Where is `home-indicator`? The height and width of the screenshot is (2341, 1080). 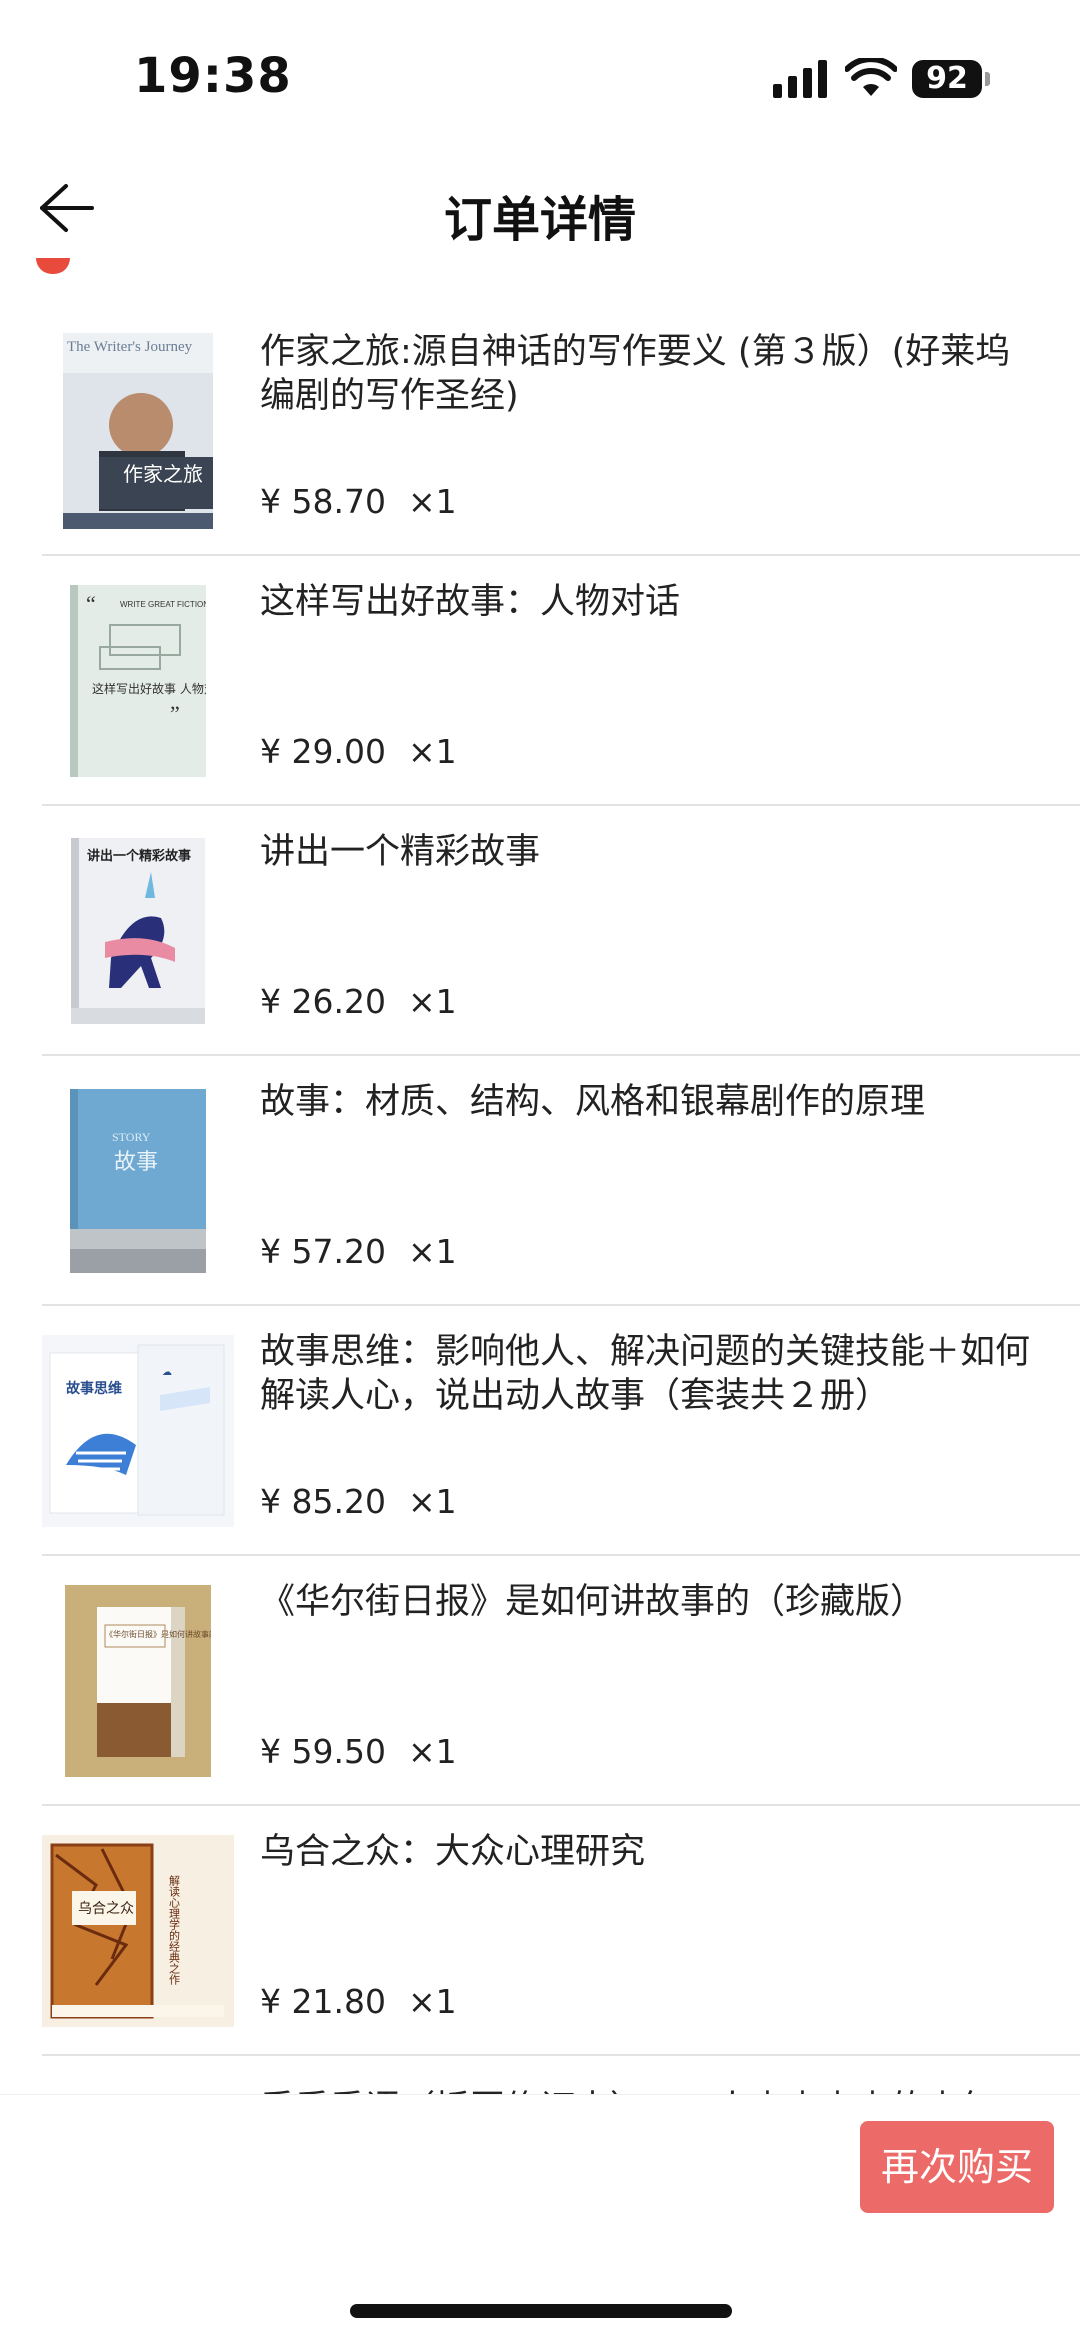
home-indicator is located at coordinates (541, 2311).